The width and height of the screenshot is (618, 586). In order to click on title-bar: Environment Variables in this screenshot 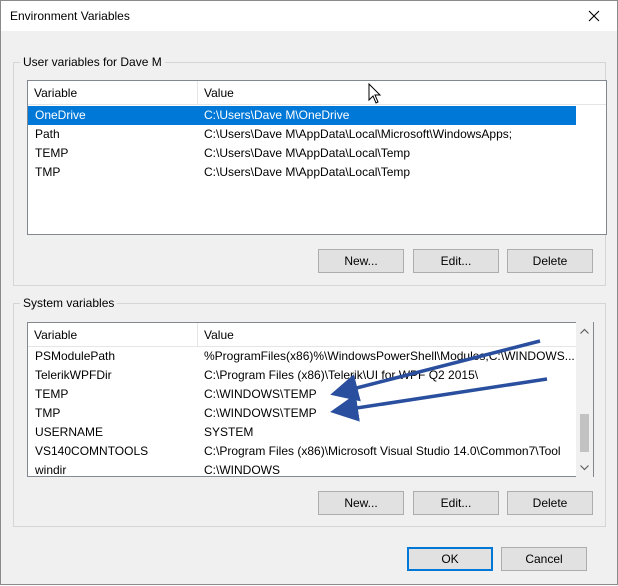, I will do `click(309, 16)`.